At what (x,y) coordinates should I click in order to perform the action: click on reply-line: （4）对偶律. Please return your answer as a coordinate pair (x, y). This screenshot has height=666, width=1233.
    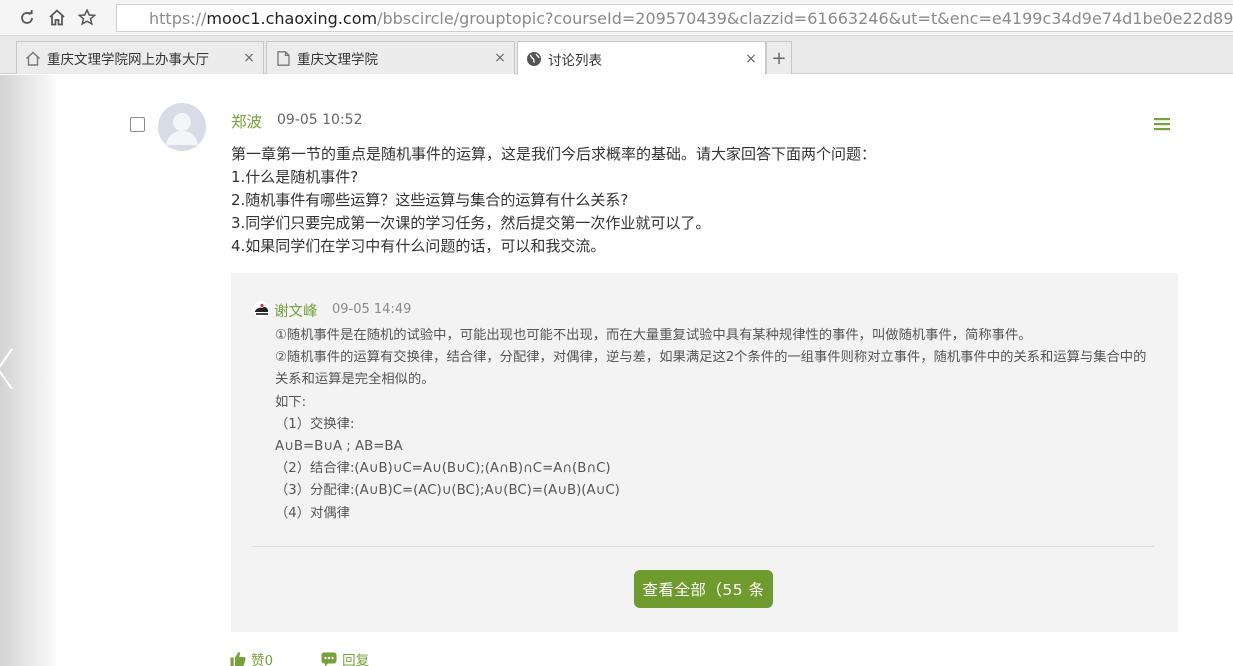
    Looking at the image, I should click on (312, 513).